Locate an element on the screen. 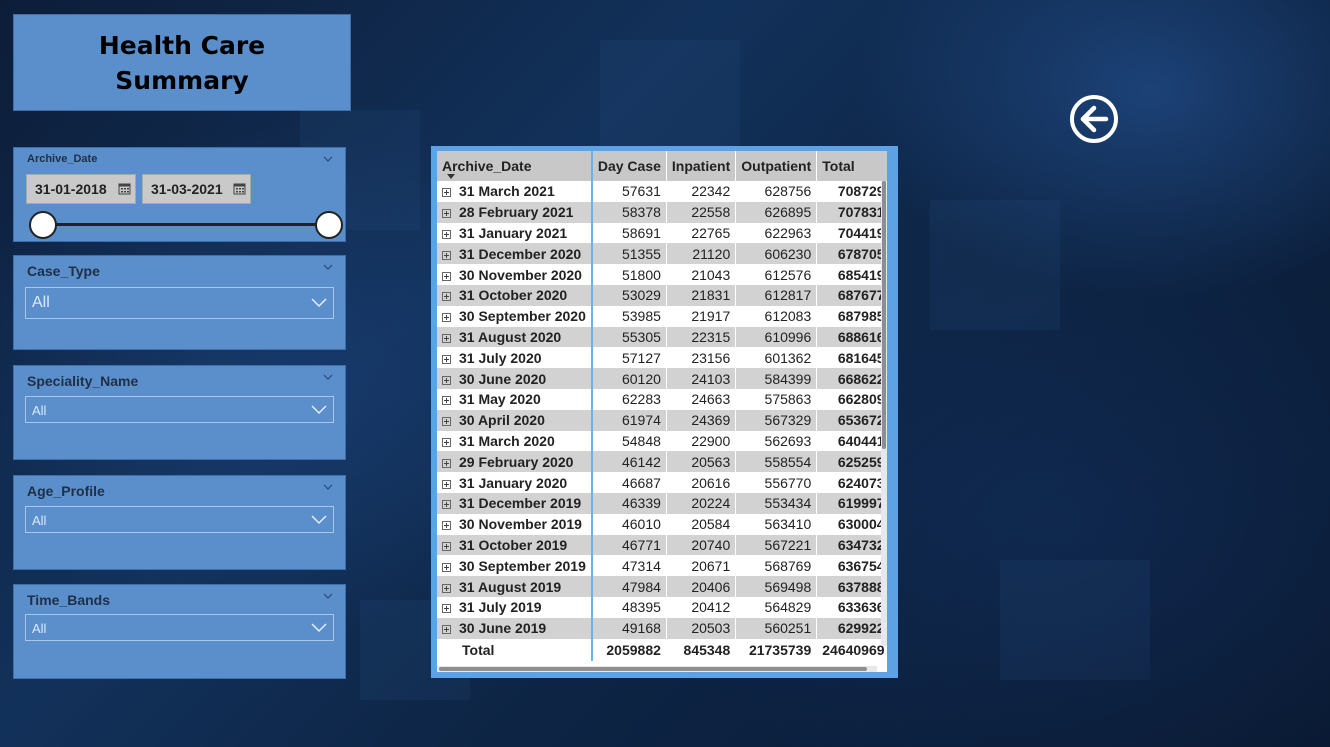 The width and height of the screenshot is (1330, 747). outpatient-cell: 612083 is located at coordinates (776, 316).